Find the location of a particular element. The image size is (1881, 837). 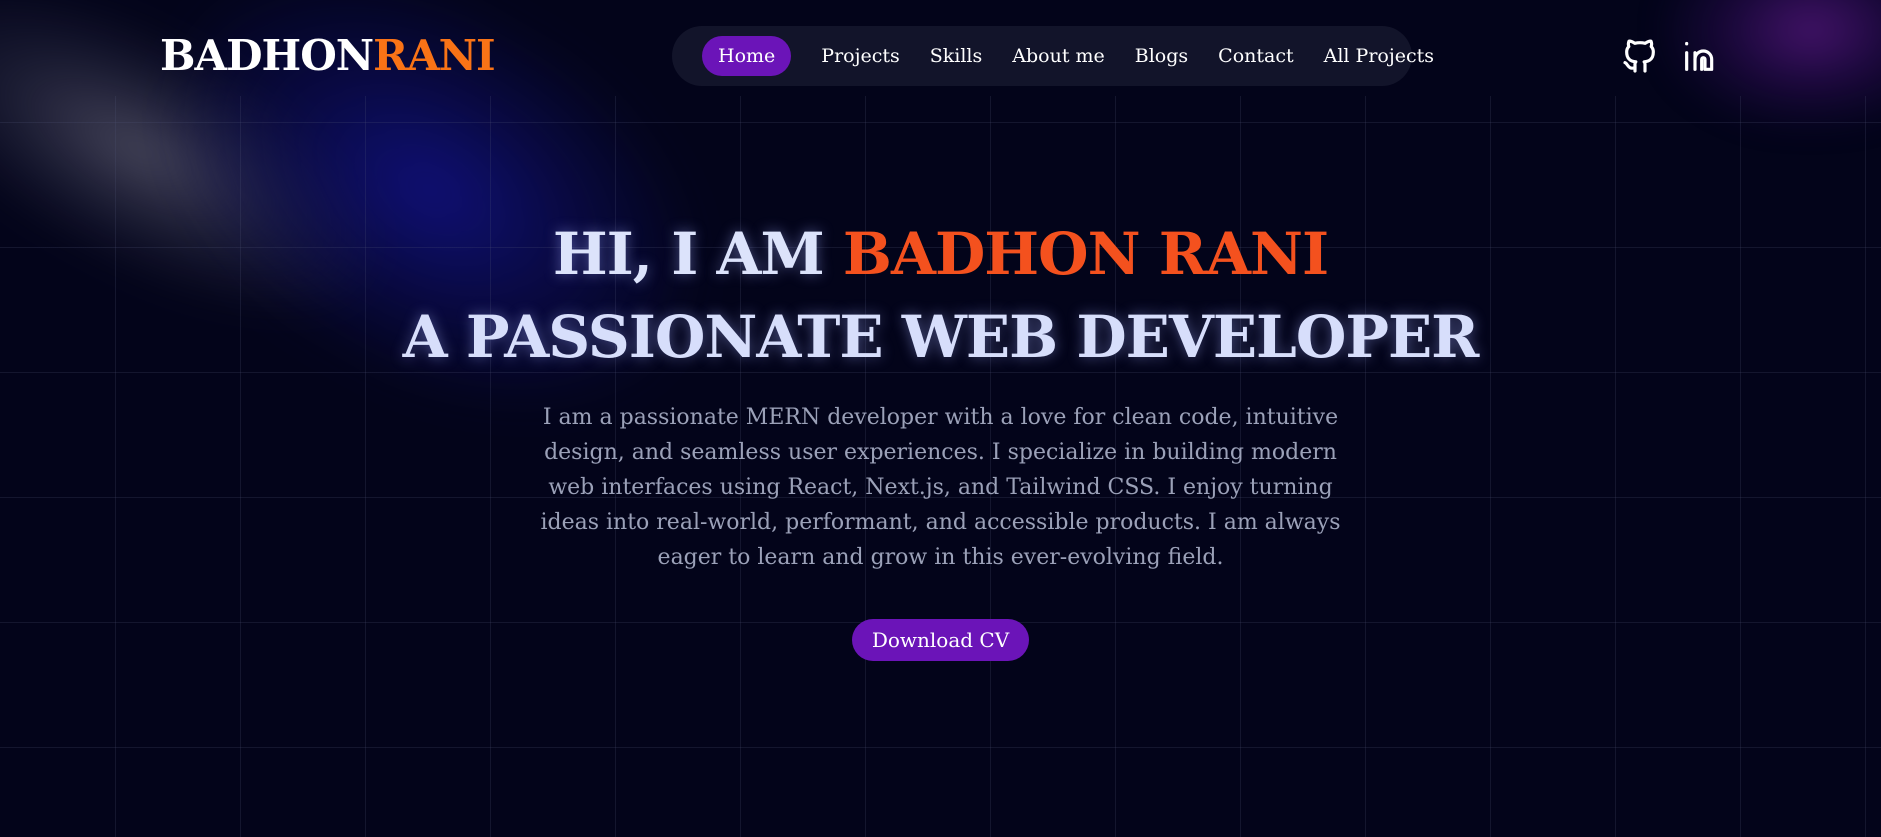

hero-heading: HI, I AM BADHON RANI is located at coordinates (940, 254).